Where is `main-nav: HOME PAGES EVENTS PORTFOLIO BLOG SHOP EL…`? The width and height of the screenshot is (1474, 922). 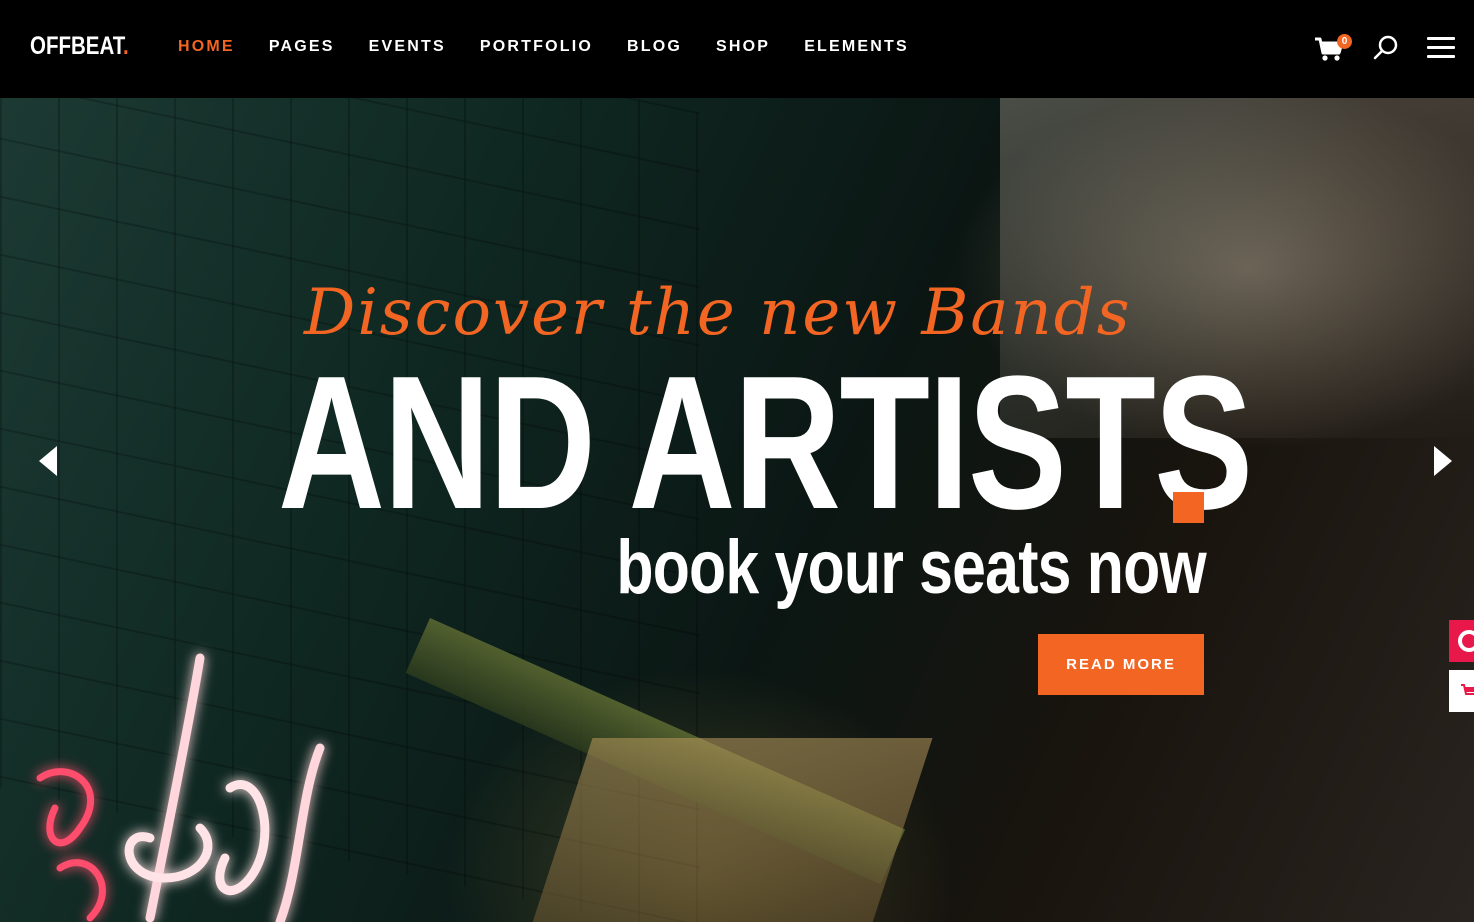
main-nav: HOME PAGES EVENTS PORTFOLIO BLOG SHOP EL… is located at coordinates (560, 47).